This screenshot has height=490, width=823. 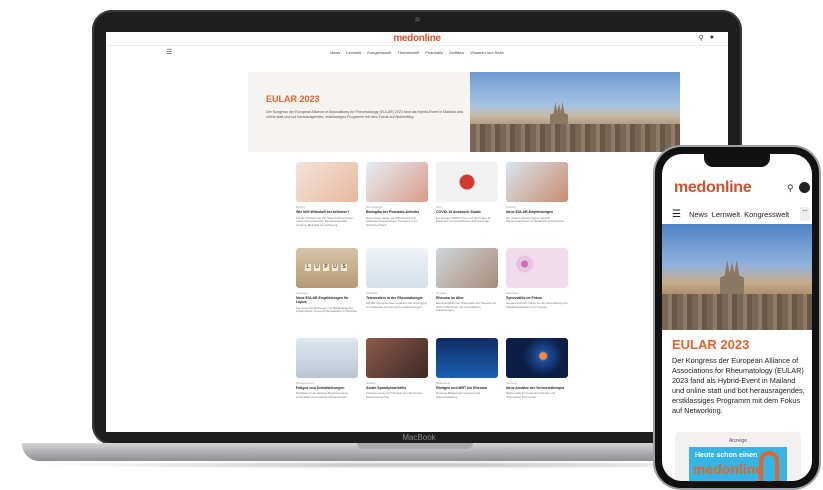 I want to click on advertisement: Anzeige Heute schon einen medonline, so click(x=738, y=456).